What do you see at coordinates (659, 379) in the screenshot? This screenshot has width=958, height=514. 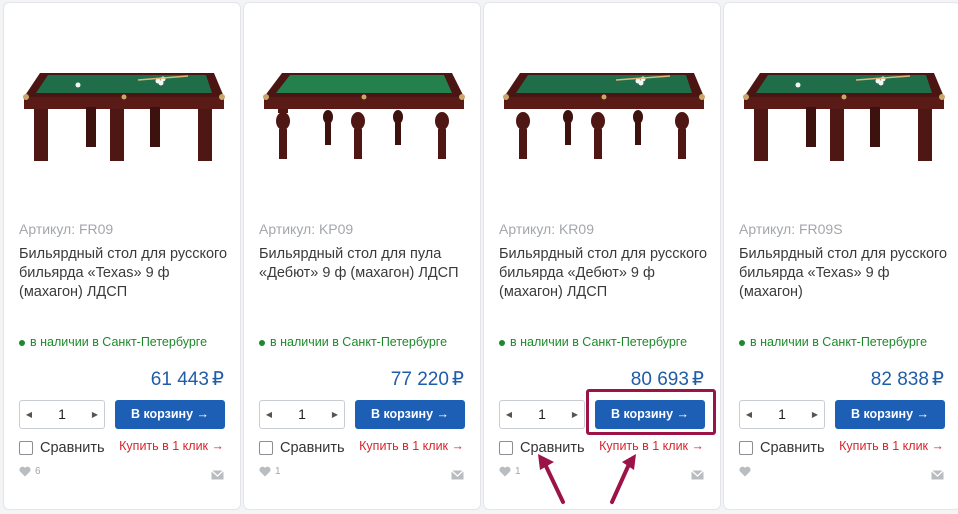 I see `price-value: 80 693` at bounding box center [659, 379].